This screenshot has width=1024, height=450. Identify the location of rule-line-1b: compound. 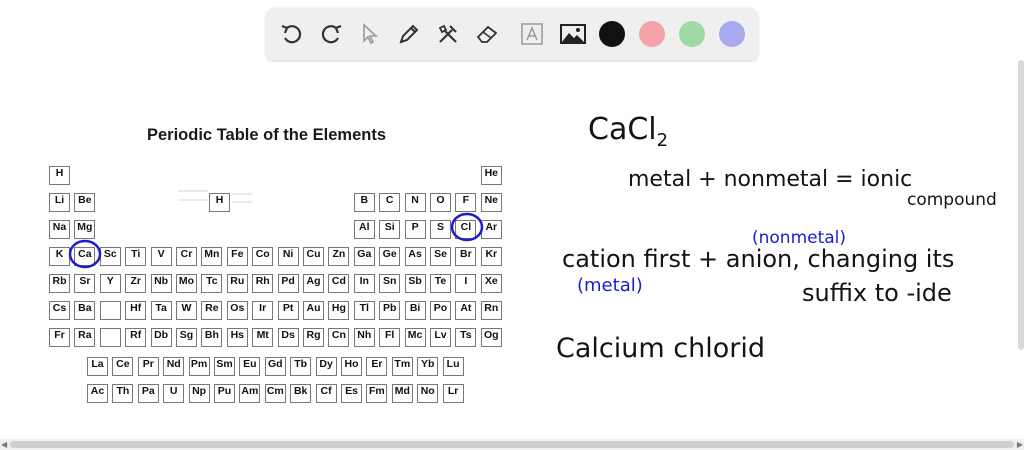
(952, 200).